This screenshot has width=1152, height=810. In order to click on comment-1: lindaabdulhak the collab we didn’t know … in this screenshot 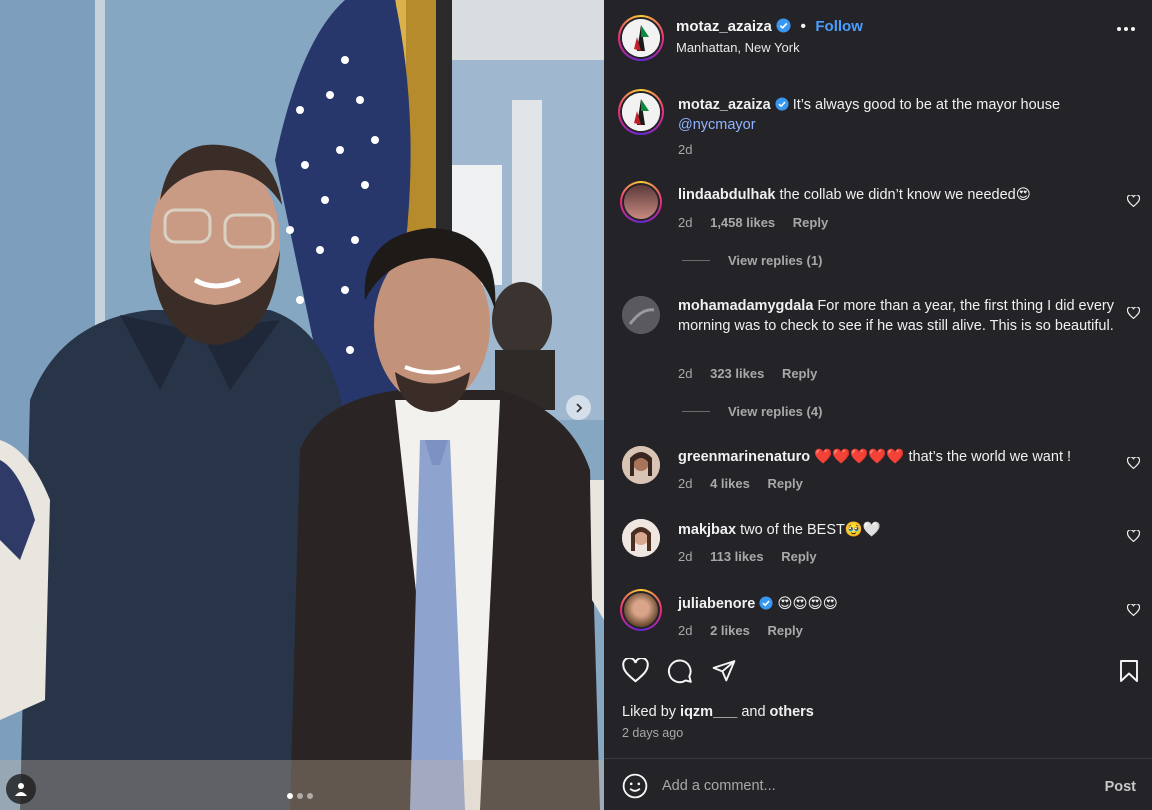, I will do `click(896, 195)`.